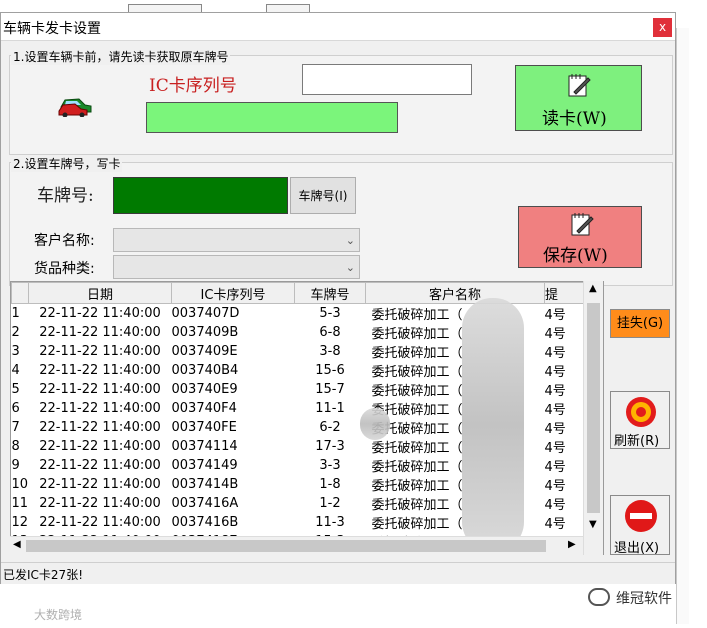 This screenshot has height=628, width=707. I want to click on table-vertical-scrollbar: ▲ ▼, so click(593, 418).